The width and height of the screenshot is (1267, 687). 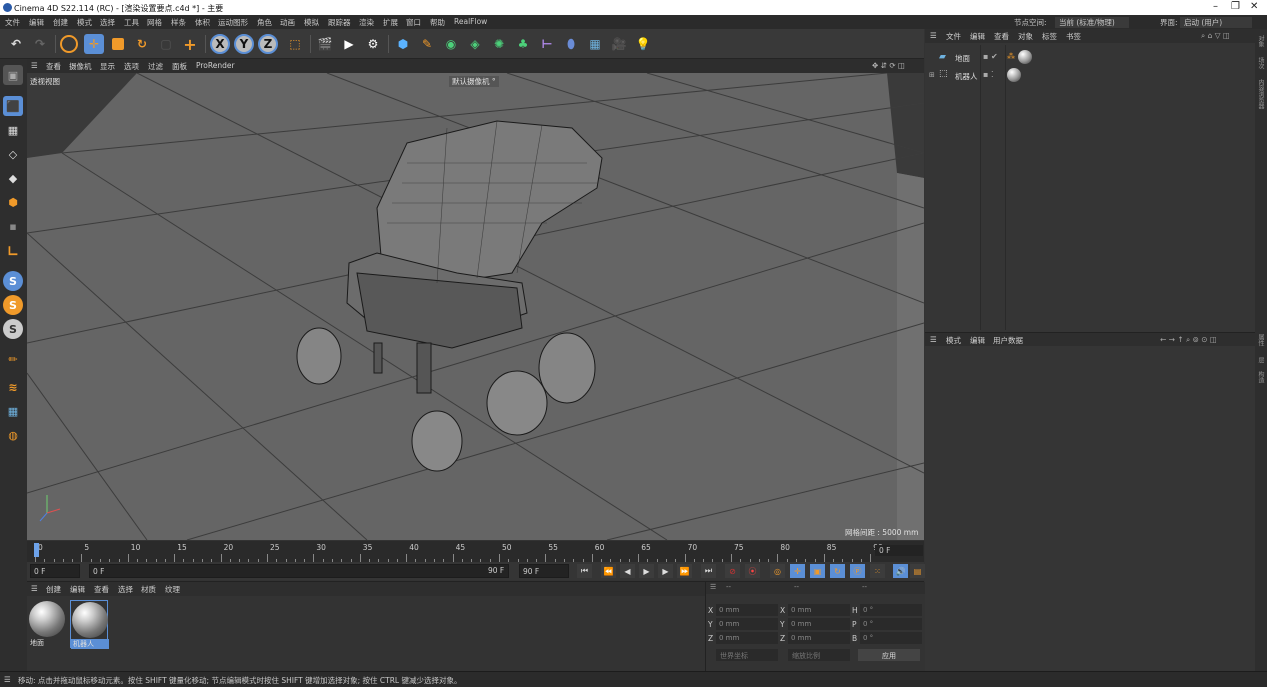 What do you see at coordinates (1008, 340) in the screenshot?
I see `attribute-menu-userdata: 用户数据` at bounding box center [1008, 340].